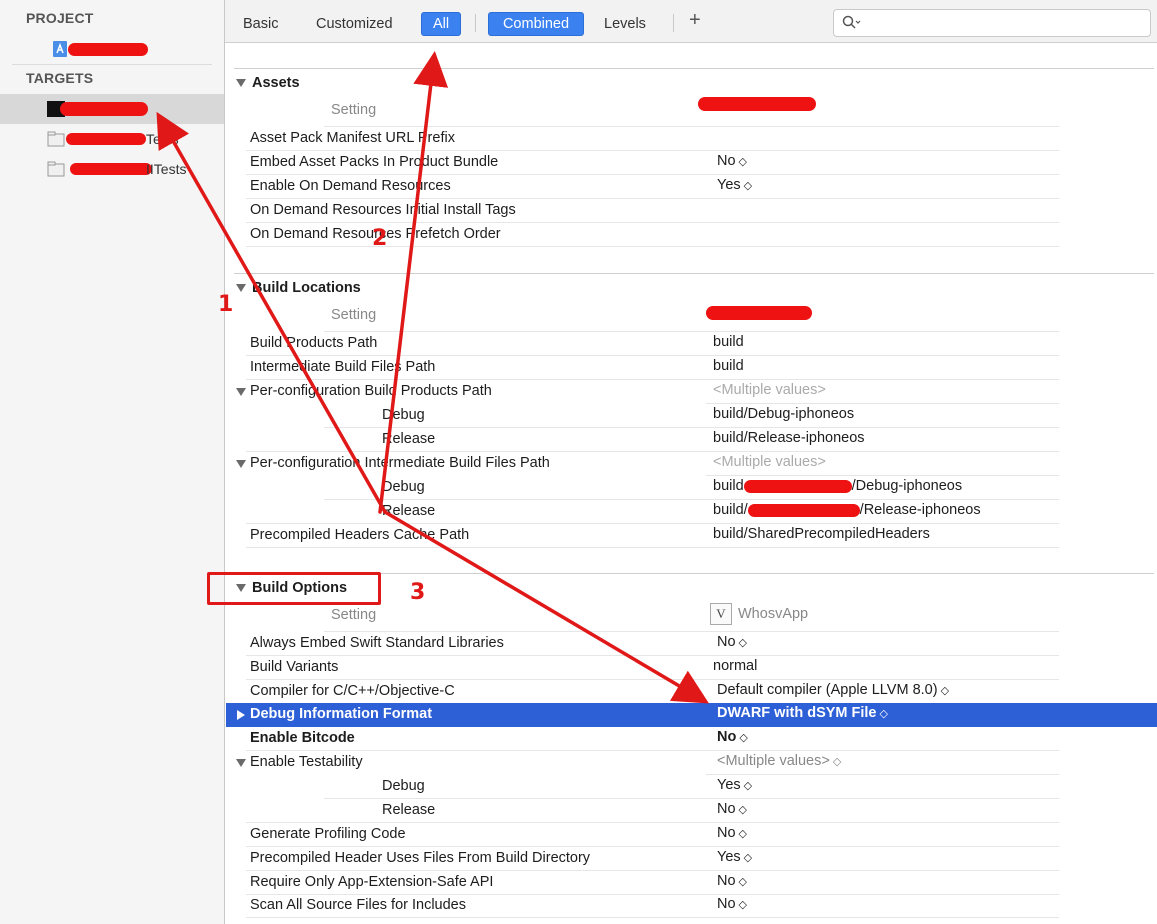 The image size is (1157, 924). Describe the element at coordinates (343, 367) in the screenshot. I see `setting-name: Intermediate Build Files Path` at that location.